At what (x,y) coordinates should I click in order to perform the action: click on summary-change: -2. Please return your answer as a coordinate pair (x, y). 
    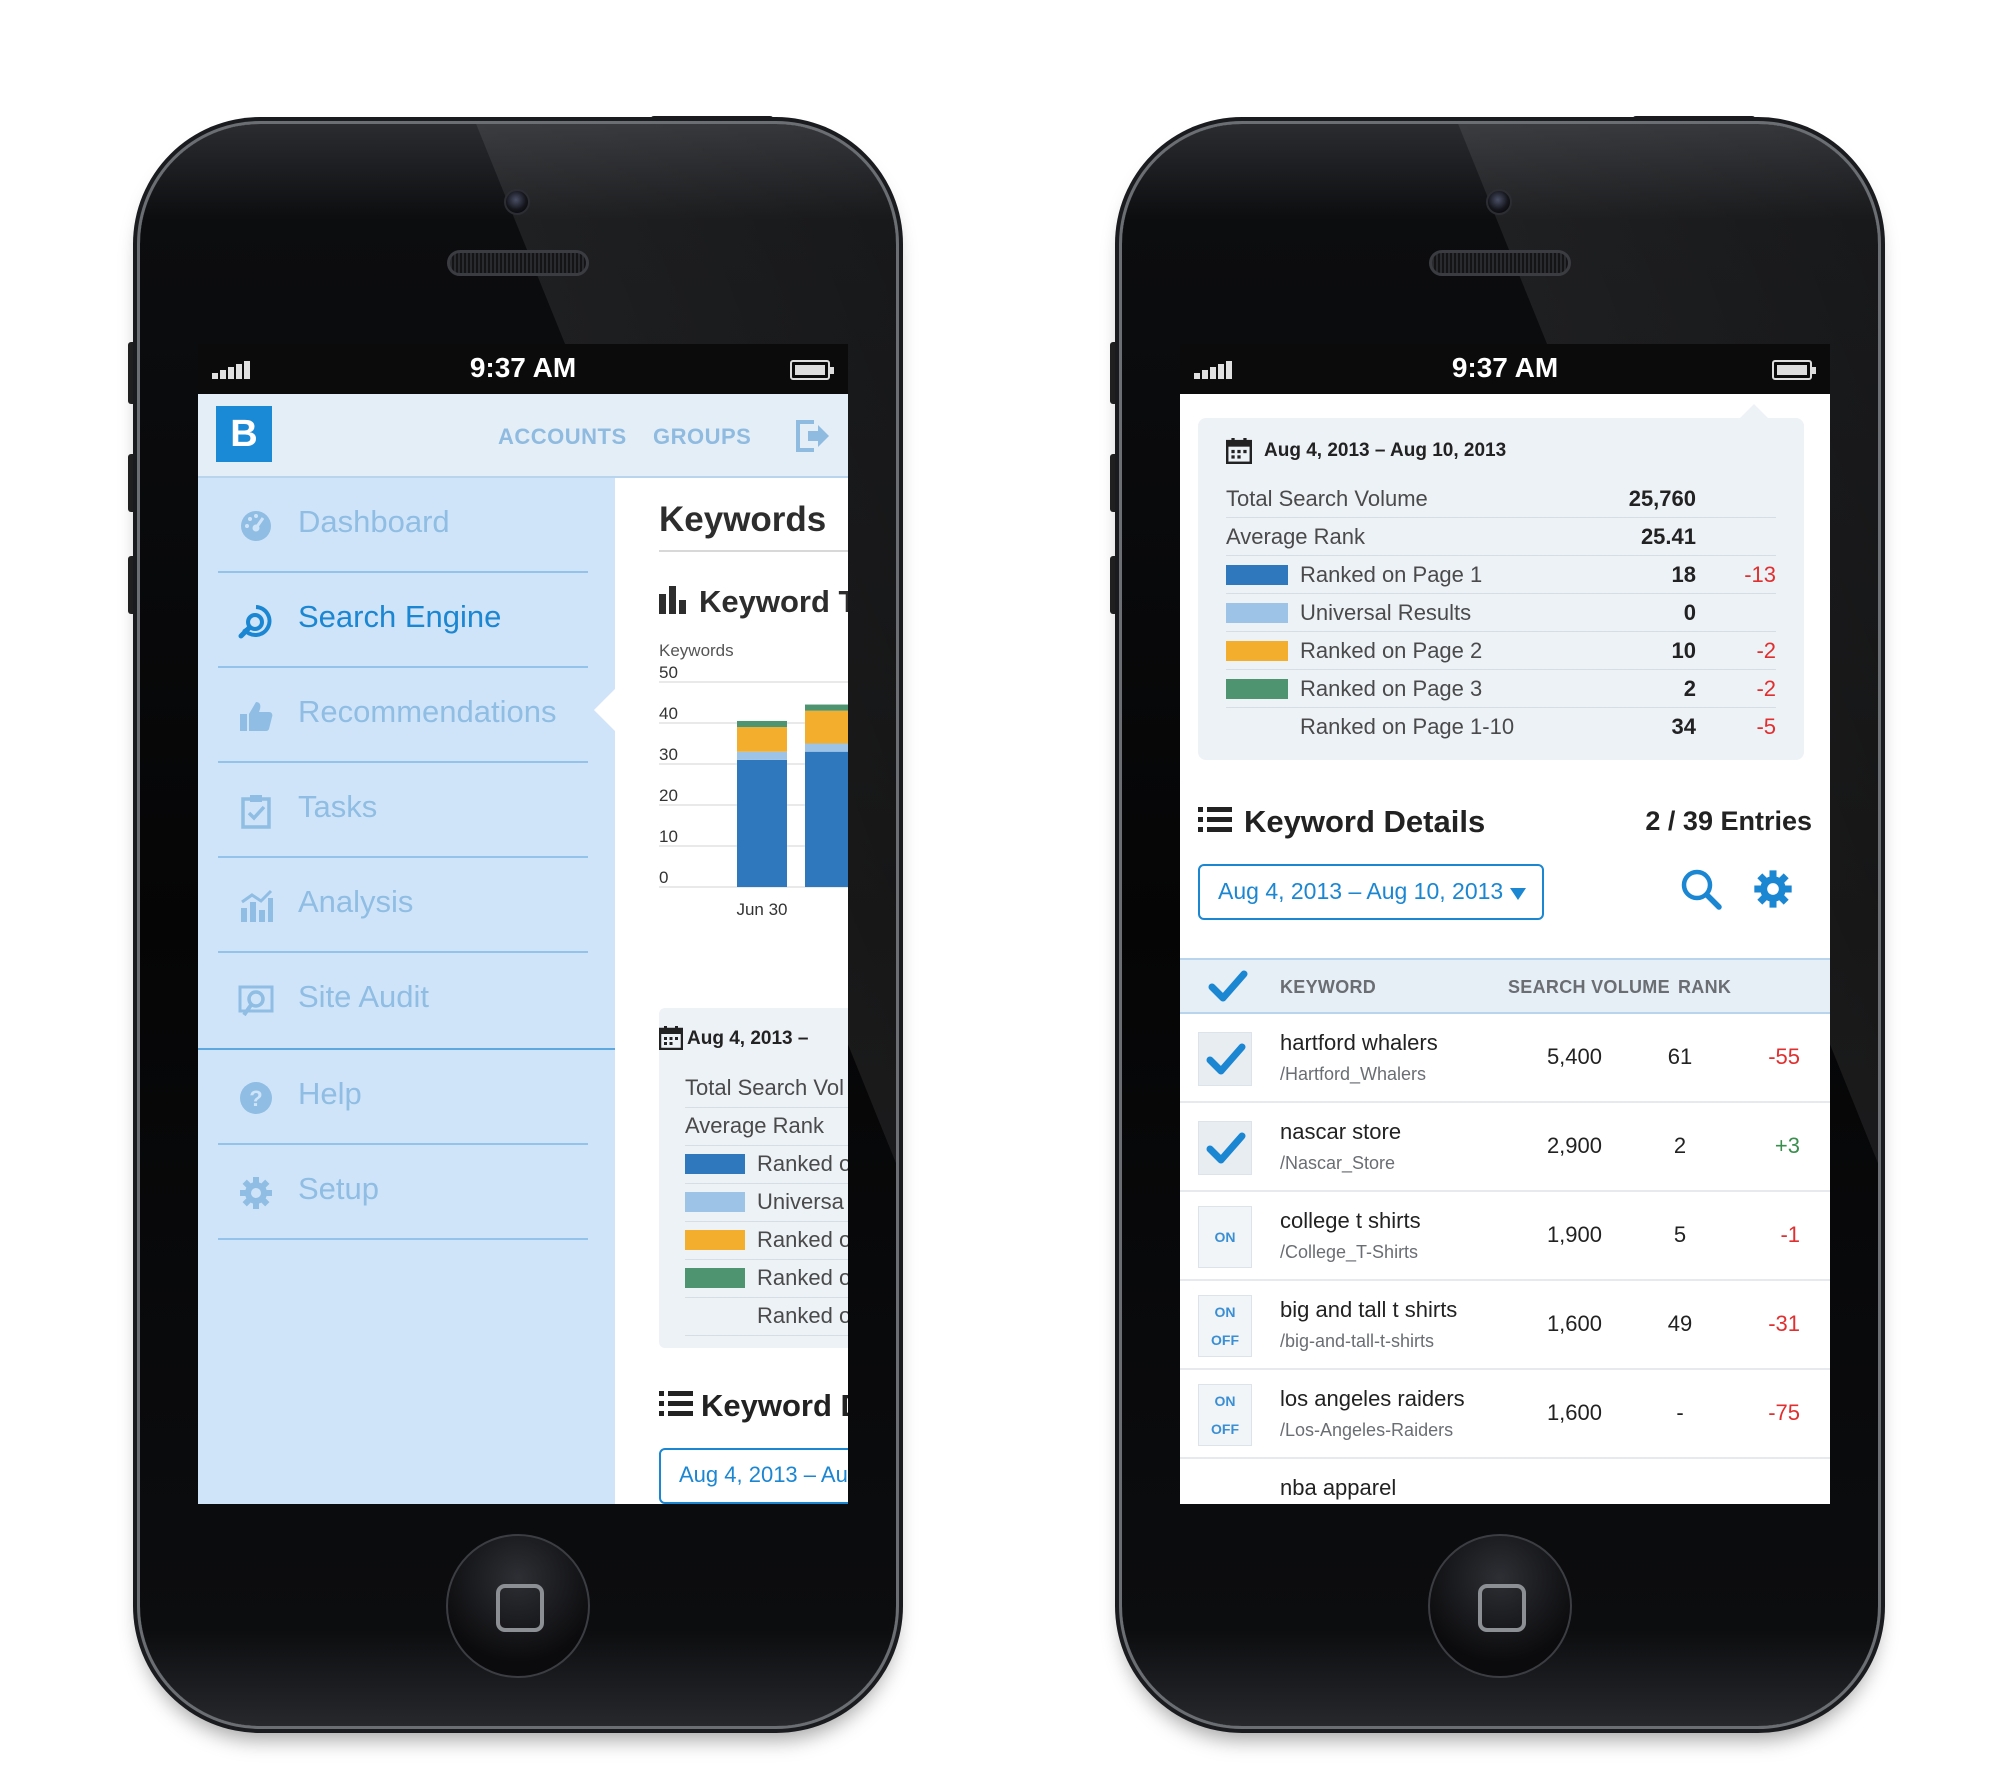
    Looking at the image, I should click on (1766, 650).